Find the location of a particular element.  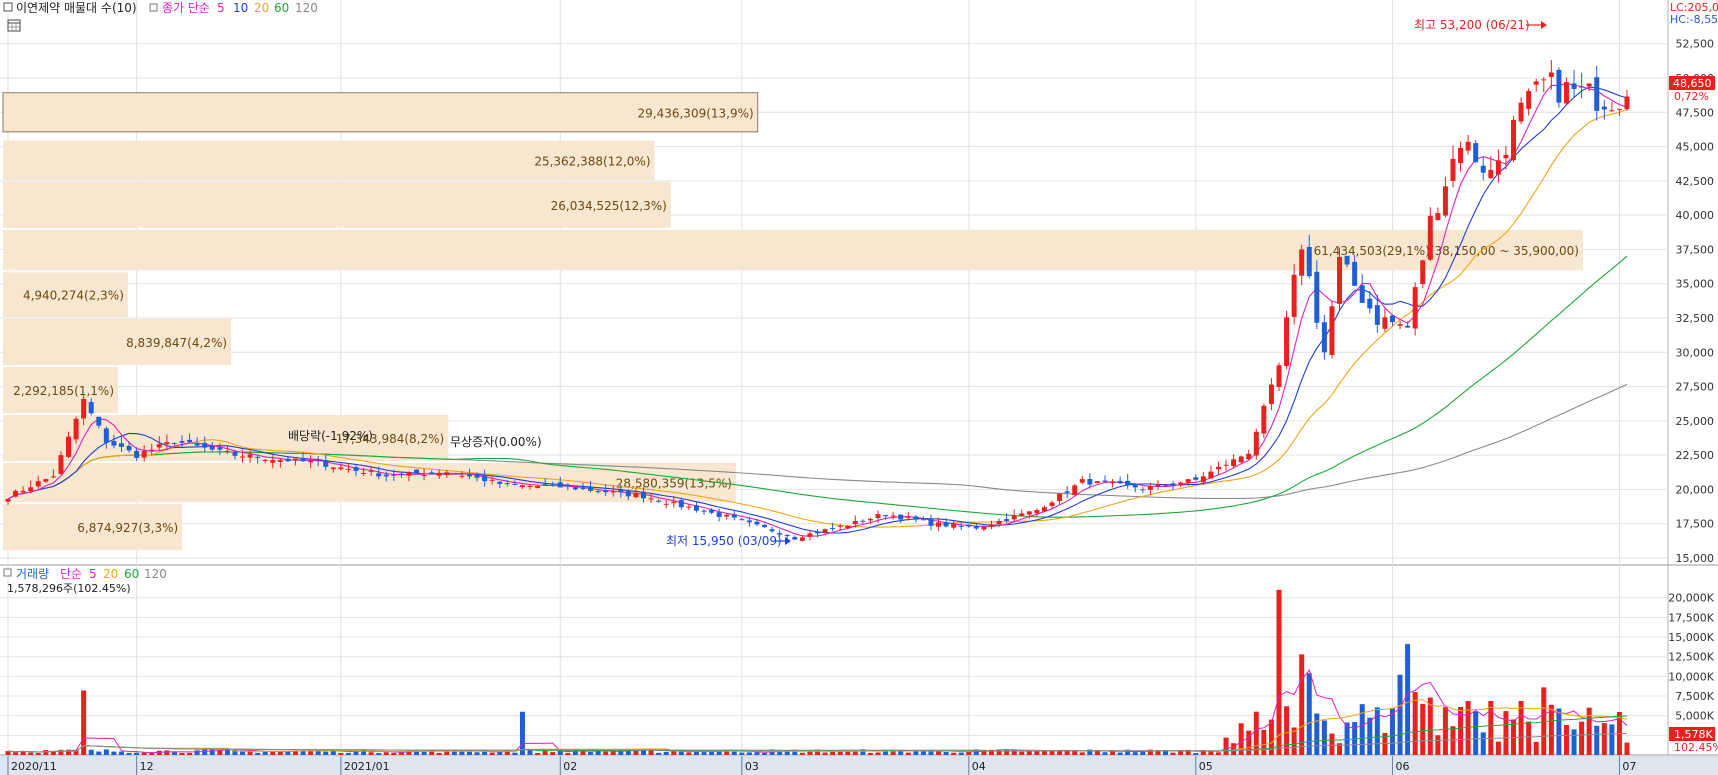

date-tick-label: 04 is located at coordinates (979, 766).